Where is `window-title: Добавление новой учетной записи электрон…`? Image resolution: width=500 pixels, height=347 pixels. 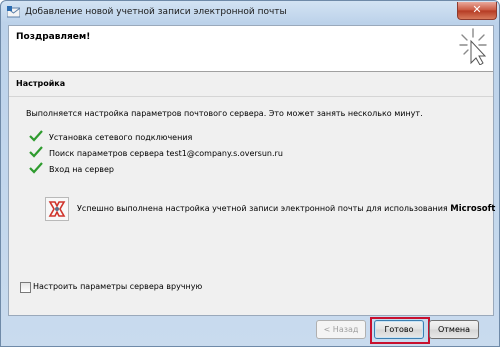 window-title: Добавление новой учетной записи электрон… is located at coordinates (156, 12).